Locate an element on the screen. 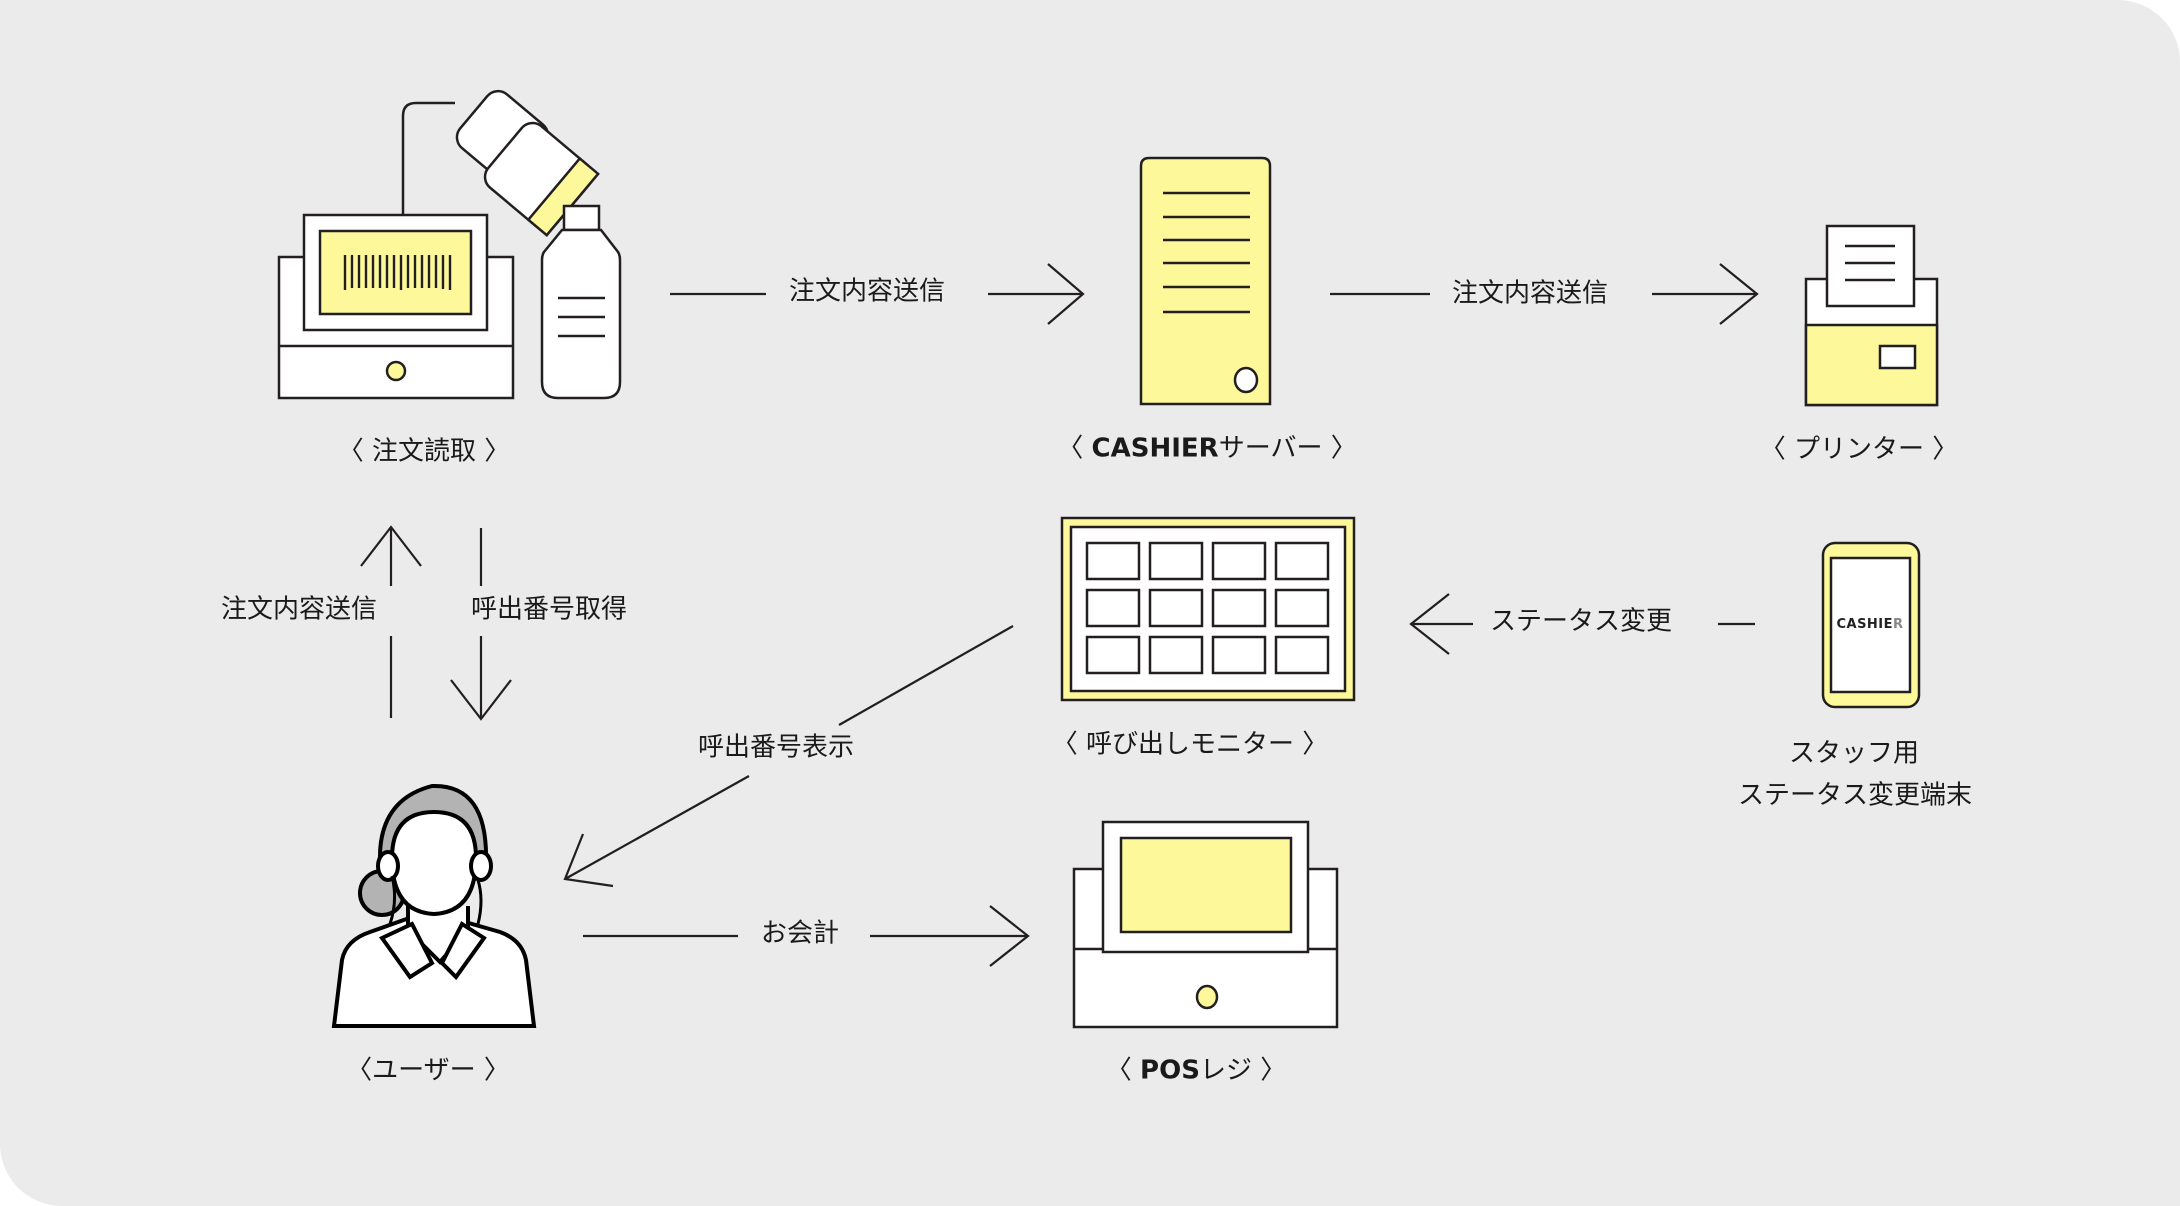 Image resolution: width=2180 pixels, height=1206 pixels. server-label-prefix: 〈 is located at coordinates (1074, 448).